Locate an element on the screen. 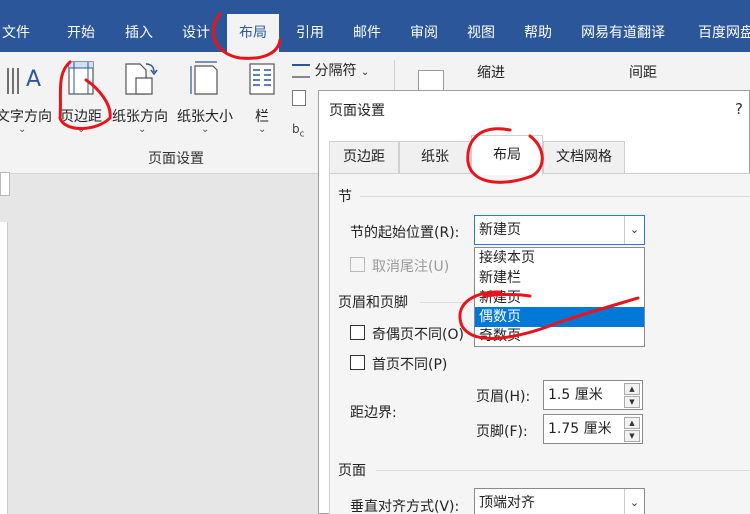 This screenshot has width=750, height=514. breaks-button: 分隔符 ⌄ is located at coordinates (330, 70).